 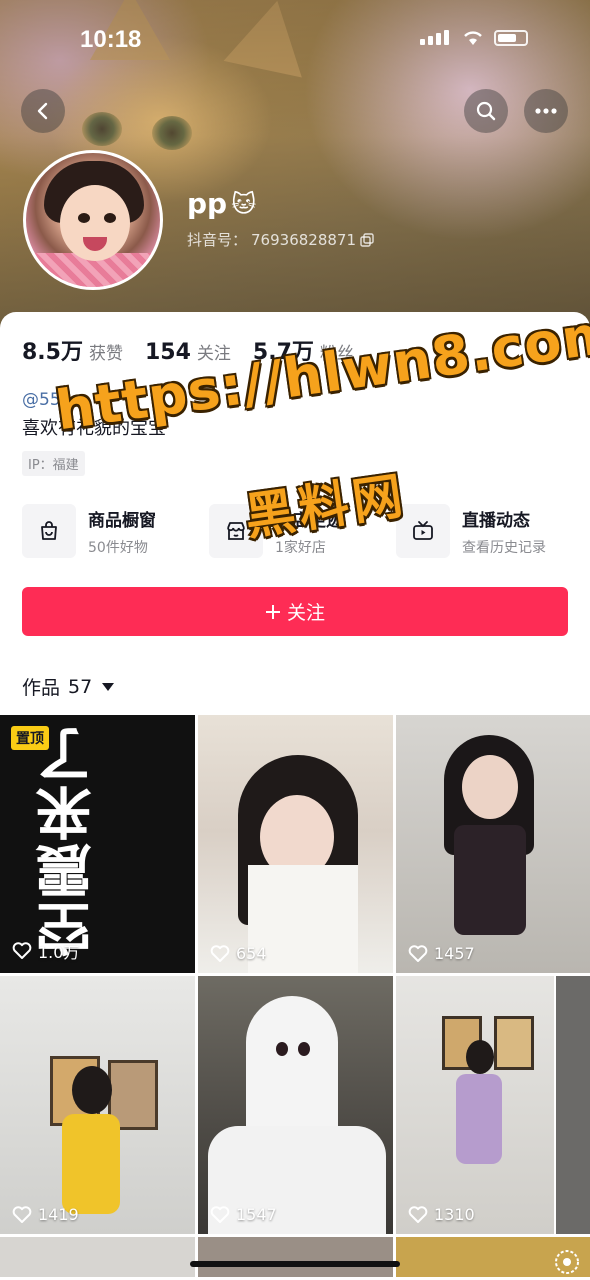 I want to click on home-indicator, so click(x=295, y=1264).